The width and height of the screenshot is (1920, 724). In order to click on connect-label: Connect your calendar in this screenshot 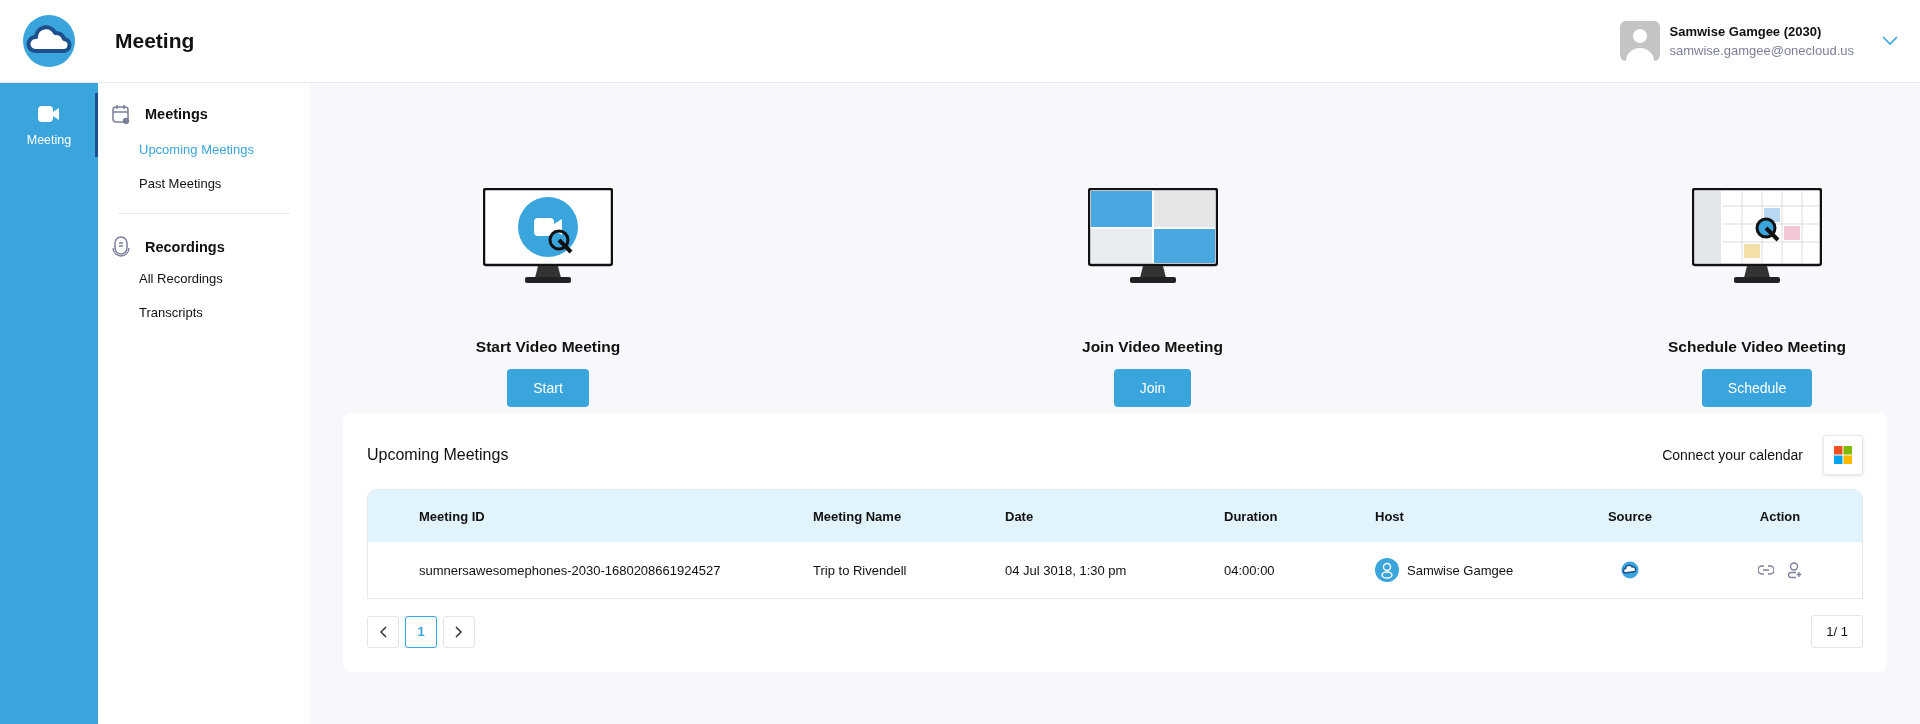, I will do `click(1732, 455)`.